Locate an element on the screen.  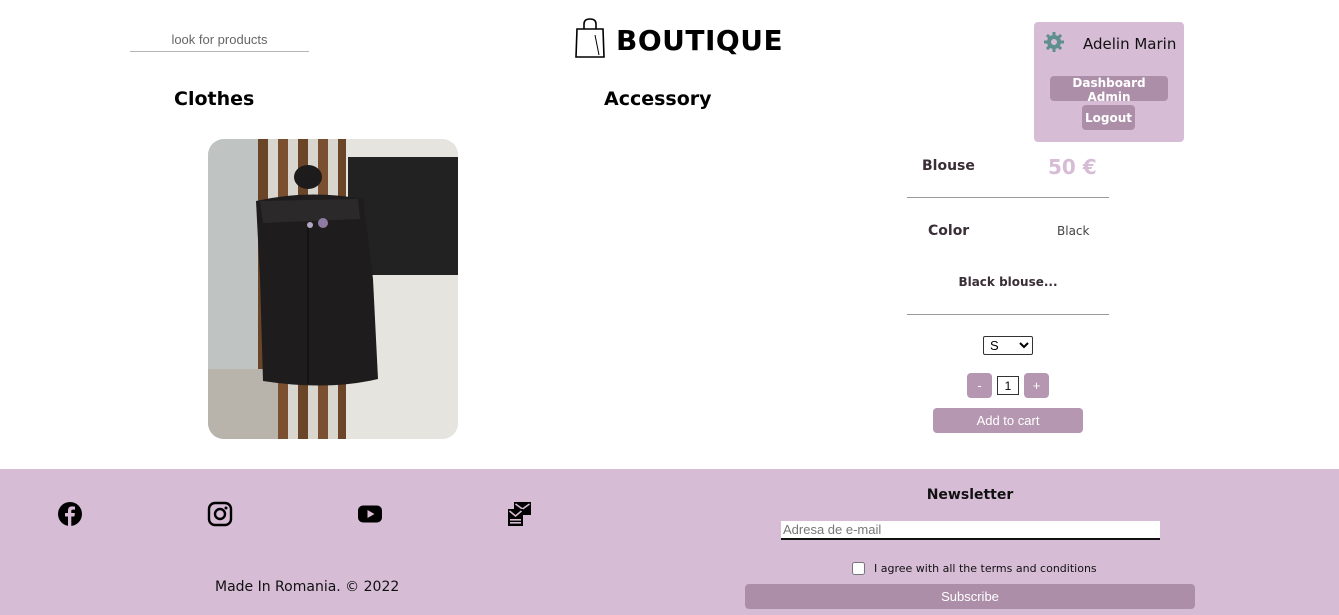
search-input is located at coordinates (219, 39).